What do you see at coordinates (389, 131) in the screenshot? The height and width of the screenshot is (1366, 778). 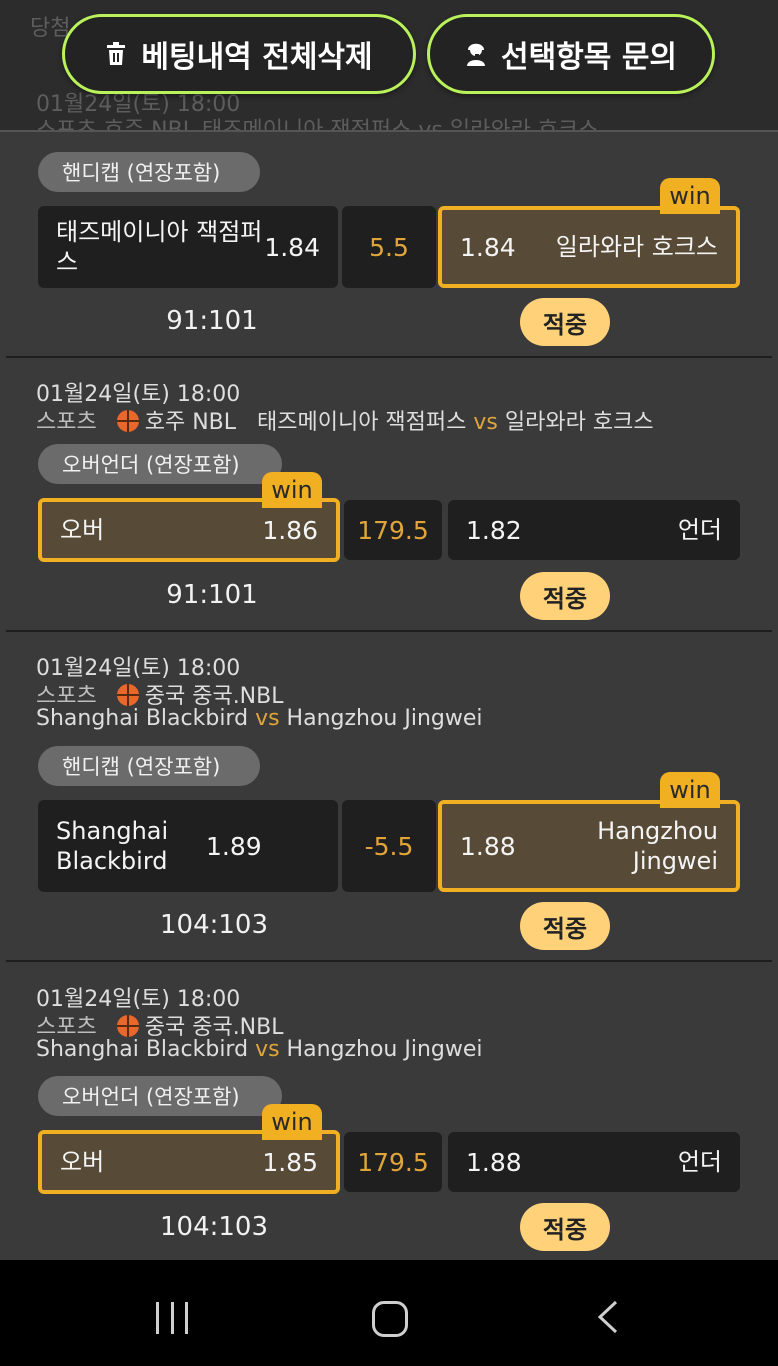 I see `header-divider` at bounding box center [389, 131].